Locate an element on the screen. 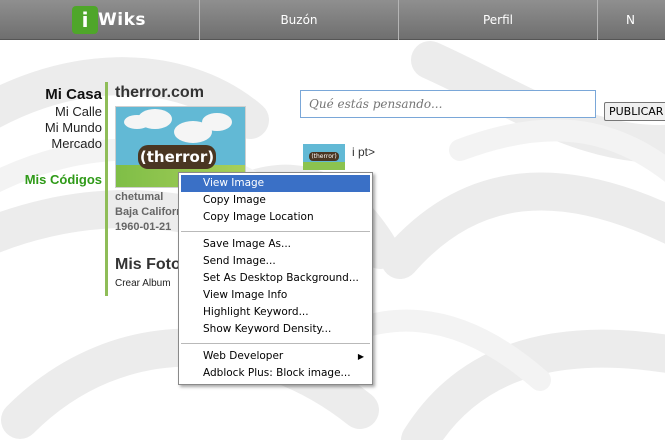  grass-shape is located at coordinates (324, 166).